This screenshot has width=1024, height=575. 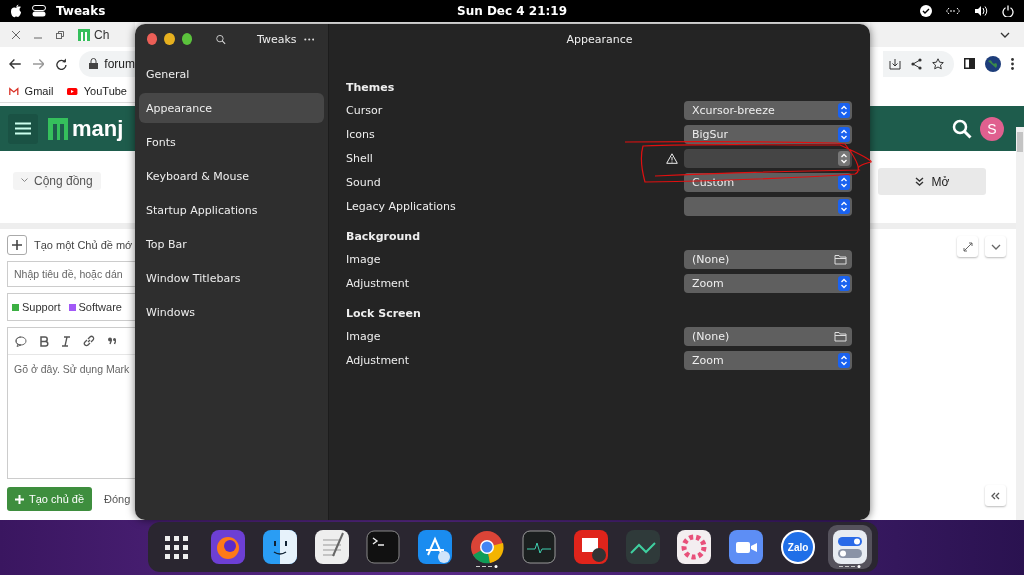 I want to click on download-icon, so click(x=895, y=63).